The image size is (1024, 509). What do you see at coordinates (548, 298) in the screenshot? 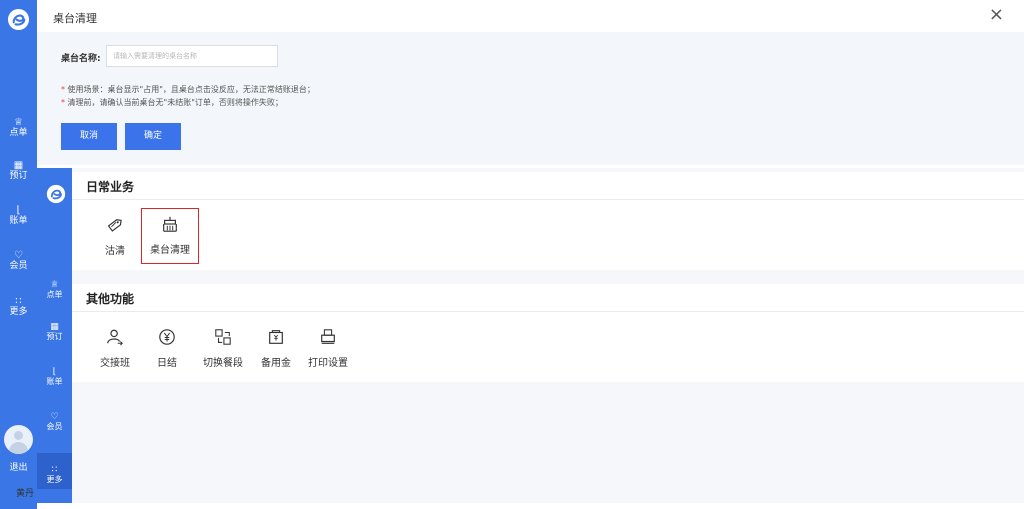
I see `section-title: 其他功能` at bounding box center [548, 298].